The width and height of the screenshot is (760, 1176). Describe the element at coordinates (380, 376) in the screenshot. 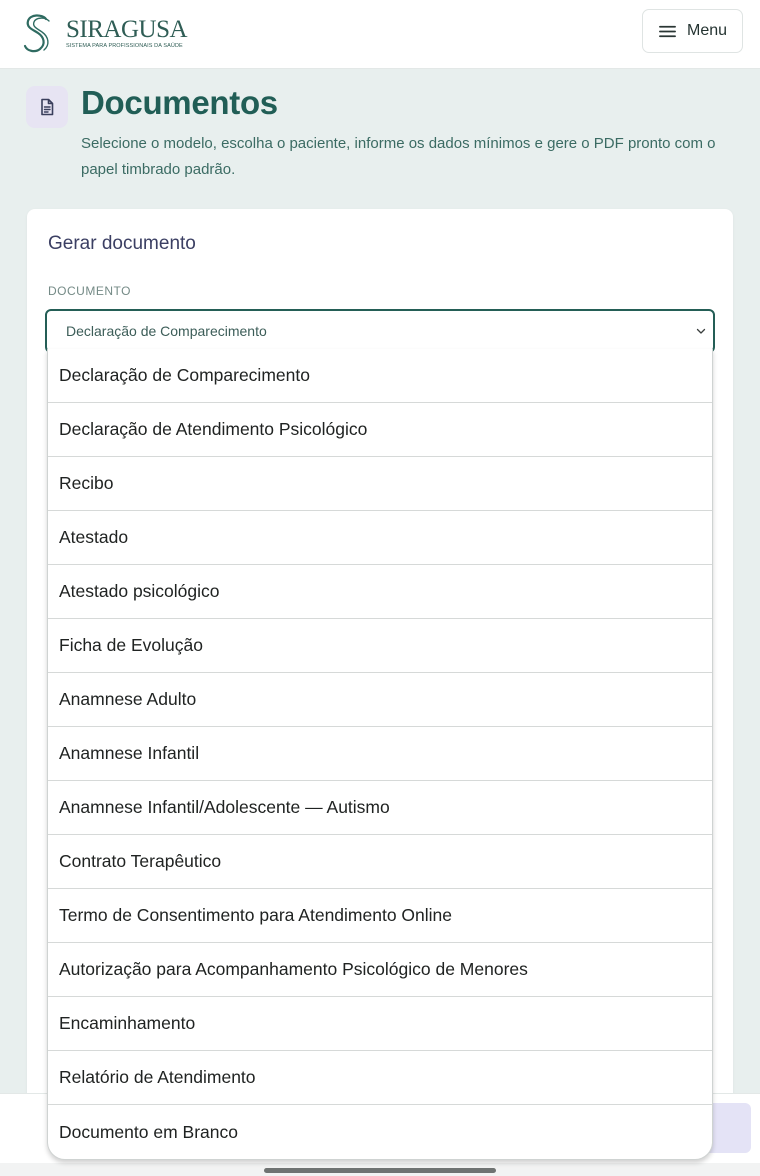

I see `document-option: Declaração de Comparecimento` at that location.